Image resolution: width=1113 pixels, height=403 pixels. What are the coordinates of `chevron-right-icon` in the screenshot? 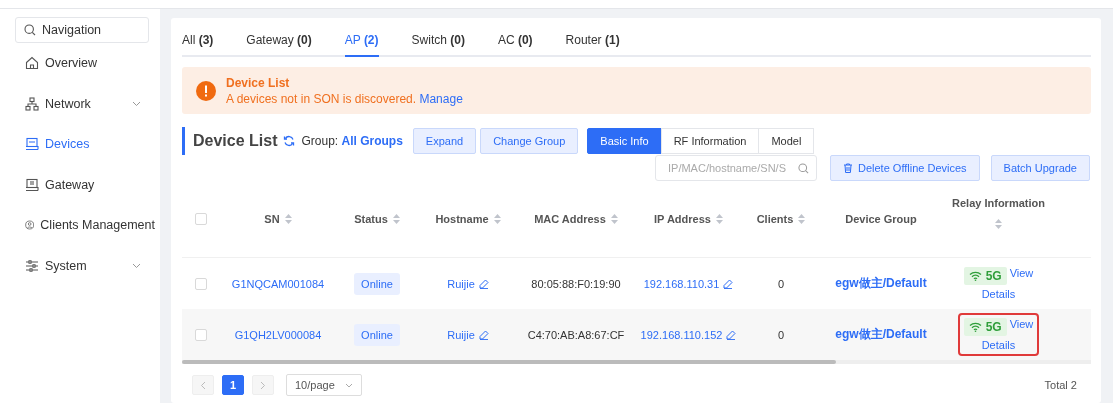 It's located at (263, 385).